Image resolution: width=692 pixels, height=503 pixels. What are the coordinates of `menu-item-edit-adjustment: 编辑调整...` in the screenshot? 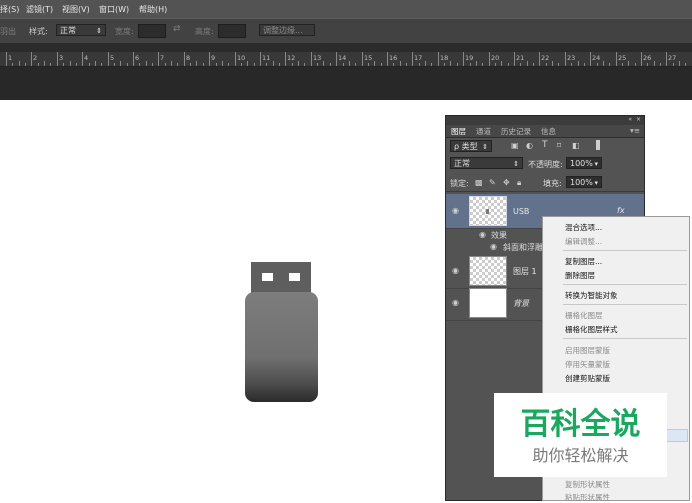 It's located at (583, 241).